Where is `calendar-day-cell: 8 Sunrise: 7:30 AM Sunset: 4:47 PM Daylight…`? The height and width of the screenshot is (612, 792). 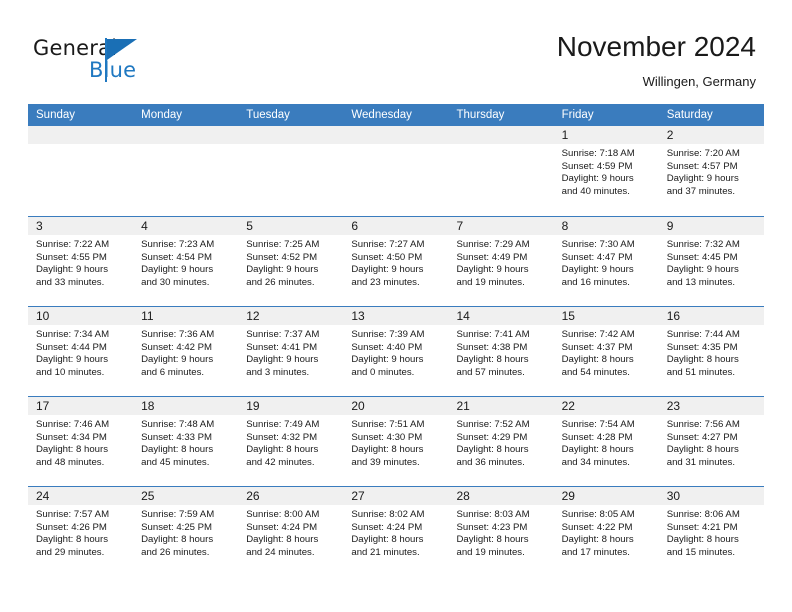 calendar-day-cell: 8 Sunrise: 7:30 AM Sunset: 4:47 PM Daylight… is located at coordinates (606, 261).